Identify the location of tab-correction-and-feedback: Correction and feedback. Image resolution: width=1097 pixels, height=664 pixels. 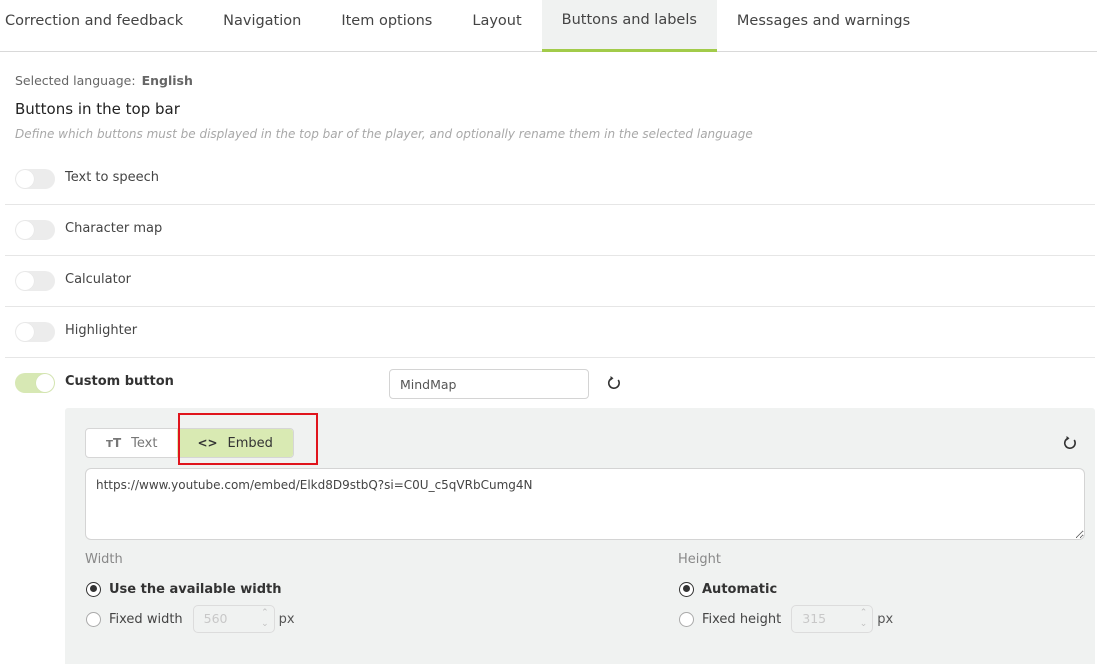
(101, 25).